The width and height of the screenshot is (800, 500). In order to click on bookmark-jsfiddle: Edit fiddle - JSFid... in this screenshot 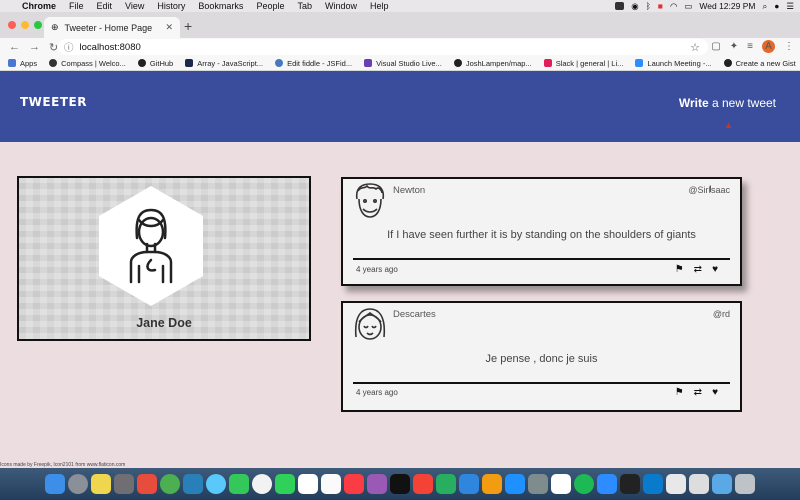, I will do `click(313, 63)`.